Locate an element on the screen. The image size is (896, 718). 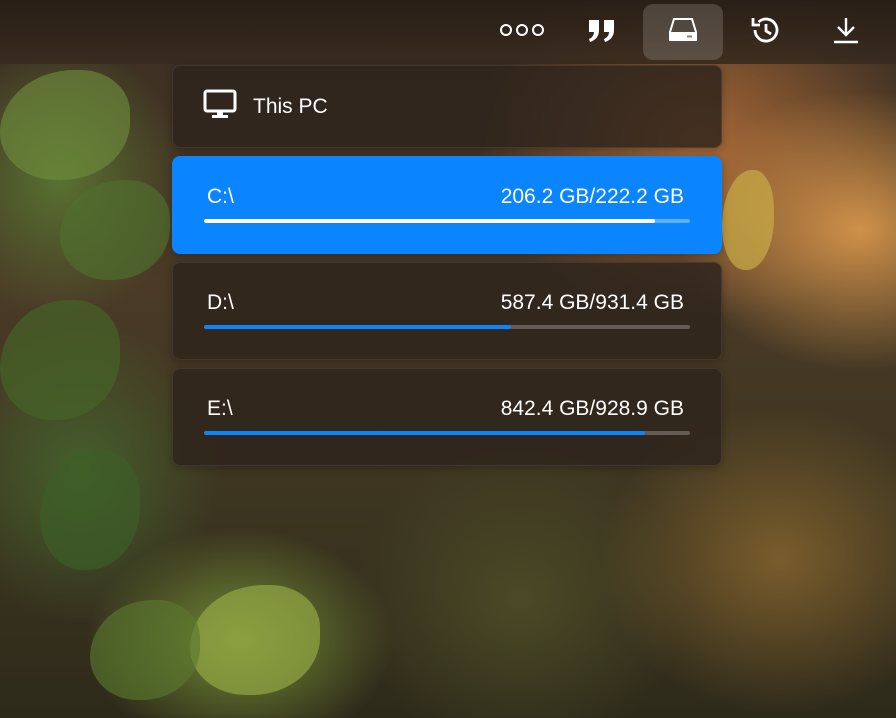
download-icon is located at coordinates (846, 32).